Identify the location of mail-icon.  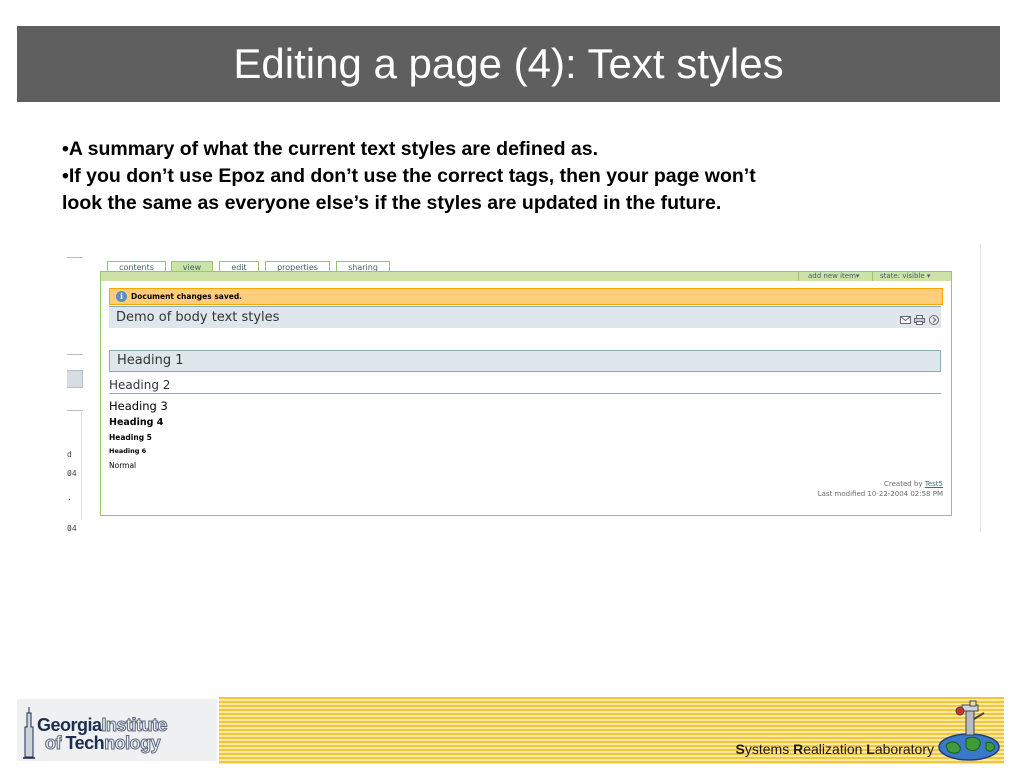
(905, 319).